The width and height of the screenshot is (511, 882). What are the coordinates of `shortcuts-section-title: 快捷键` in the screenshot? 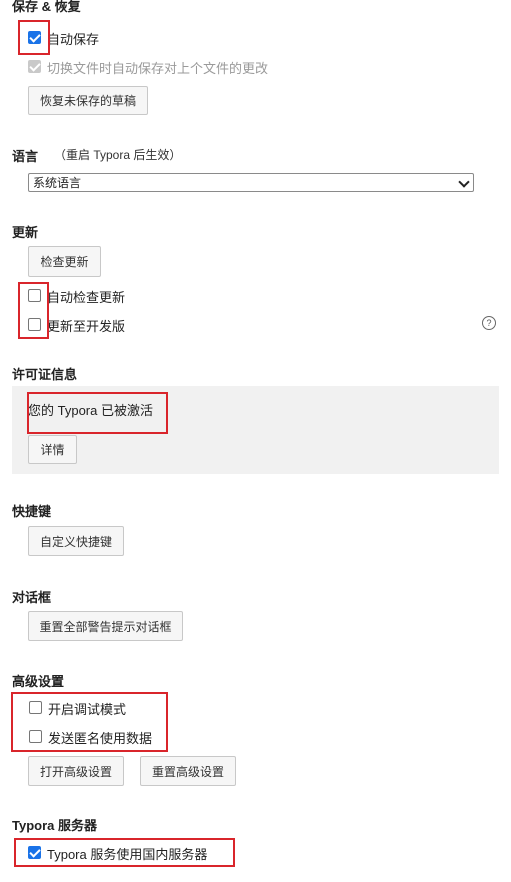 It's located at (32, 511).